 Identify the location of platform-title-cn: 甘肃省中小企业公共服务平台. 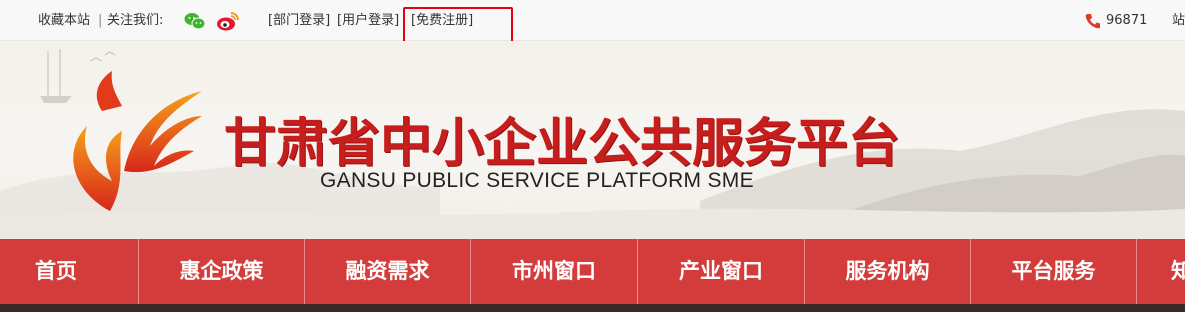
(562, 143).